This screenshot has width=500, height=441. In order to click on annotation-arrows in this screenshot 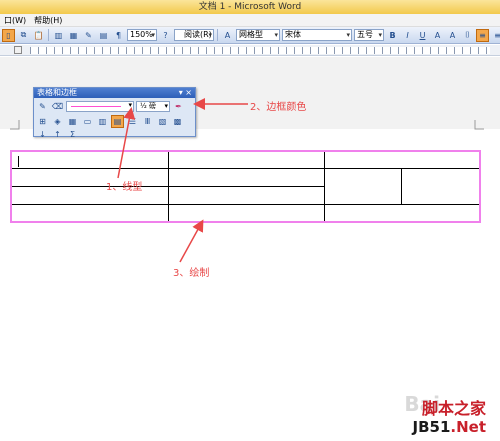, I will do `click(182, 180)`.